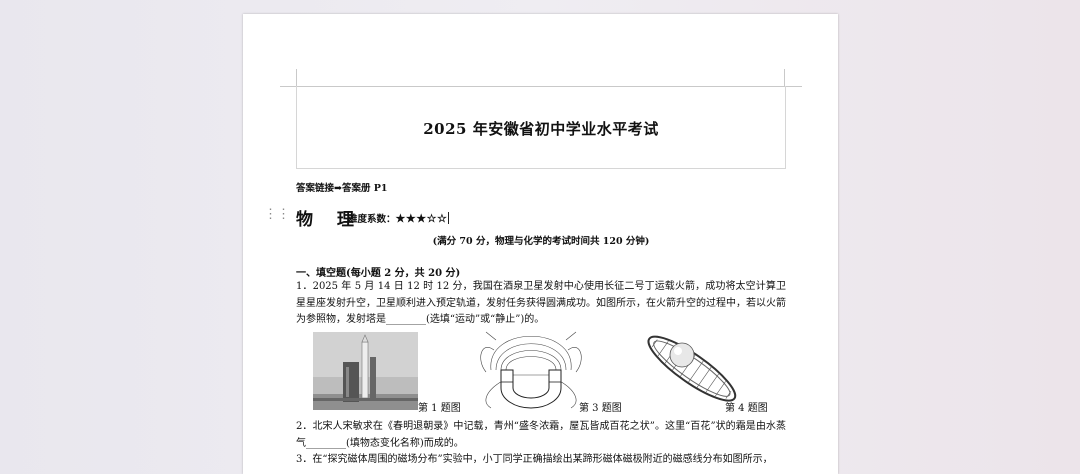 The width and height of the screenshot is (1080, 474). What do you see at coordinates (342, 187) in the screenshot?
I see `answer-link: 答案链接➡答案册 P1` at bounding box center [342, 187].